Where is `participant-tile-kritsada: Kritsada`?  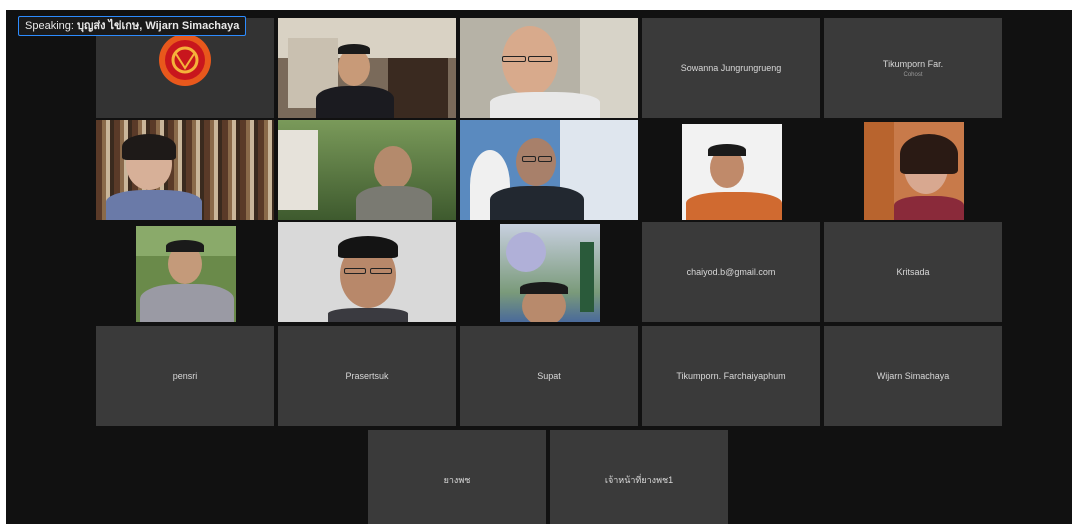 participant-tile-kritsada: Kritsada is located at coordinates (913, 272).